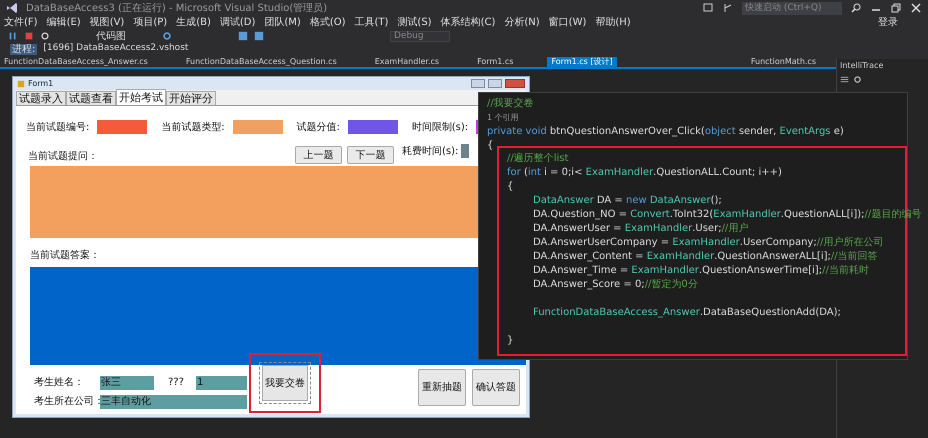 Image resolution: width=928 pixels, height=438 pixels. I want to click on process-dropdown: [1696] DataBaseAccess2.vshost, so click(115, 49).